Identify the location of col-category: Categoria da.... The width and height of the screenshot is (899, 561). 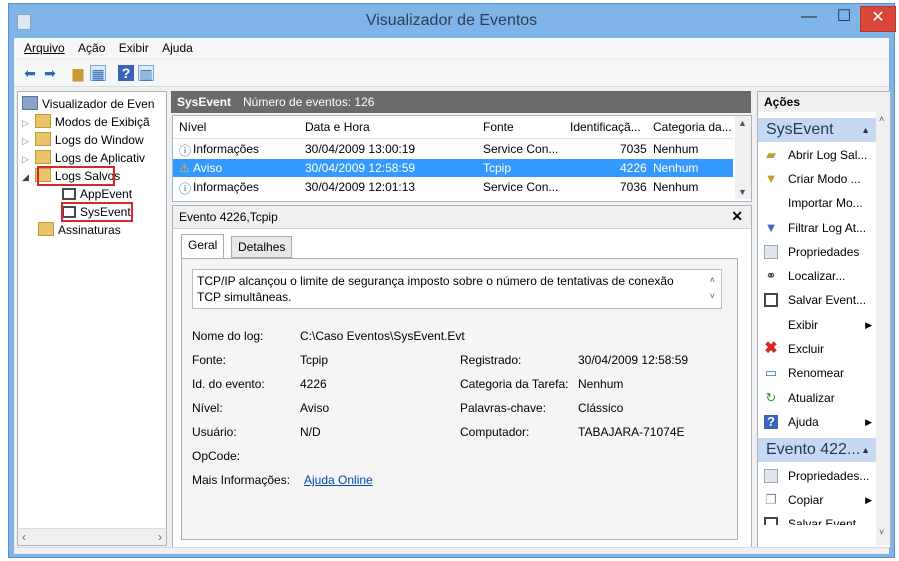
(692, 127).